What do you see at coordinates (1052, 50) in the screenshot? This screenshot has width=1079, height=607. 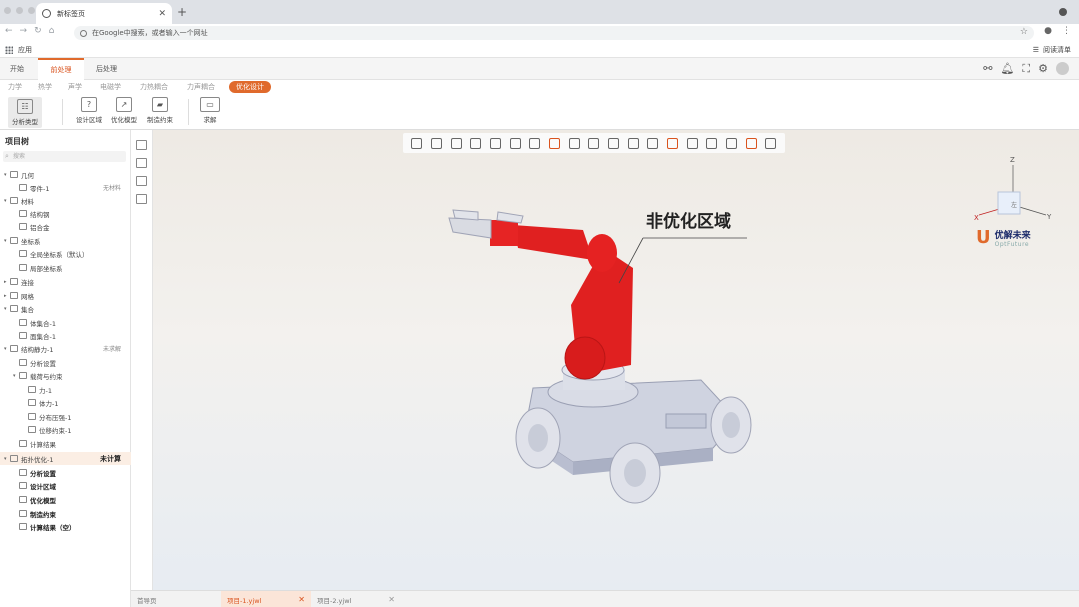 I see `reading-list: ☰ 阅读清单` at bounding box center [1052, 50].